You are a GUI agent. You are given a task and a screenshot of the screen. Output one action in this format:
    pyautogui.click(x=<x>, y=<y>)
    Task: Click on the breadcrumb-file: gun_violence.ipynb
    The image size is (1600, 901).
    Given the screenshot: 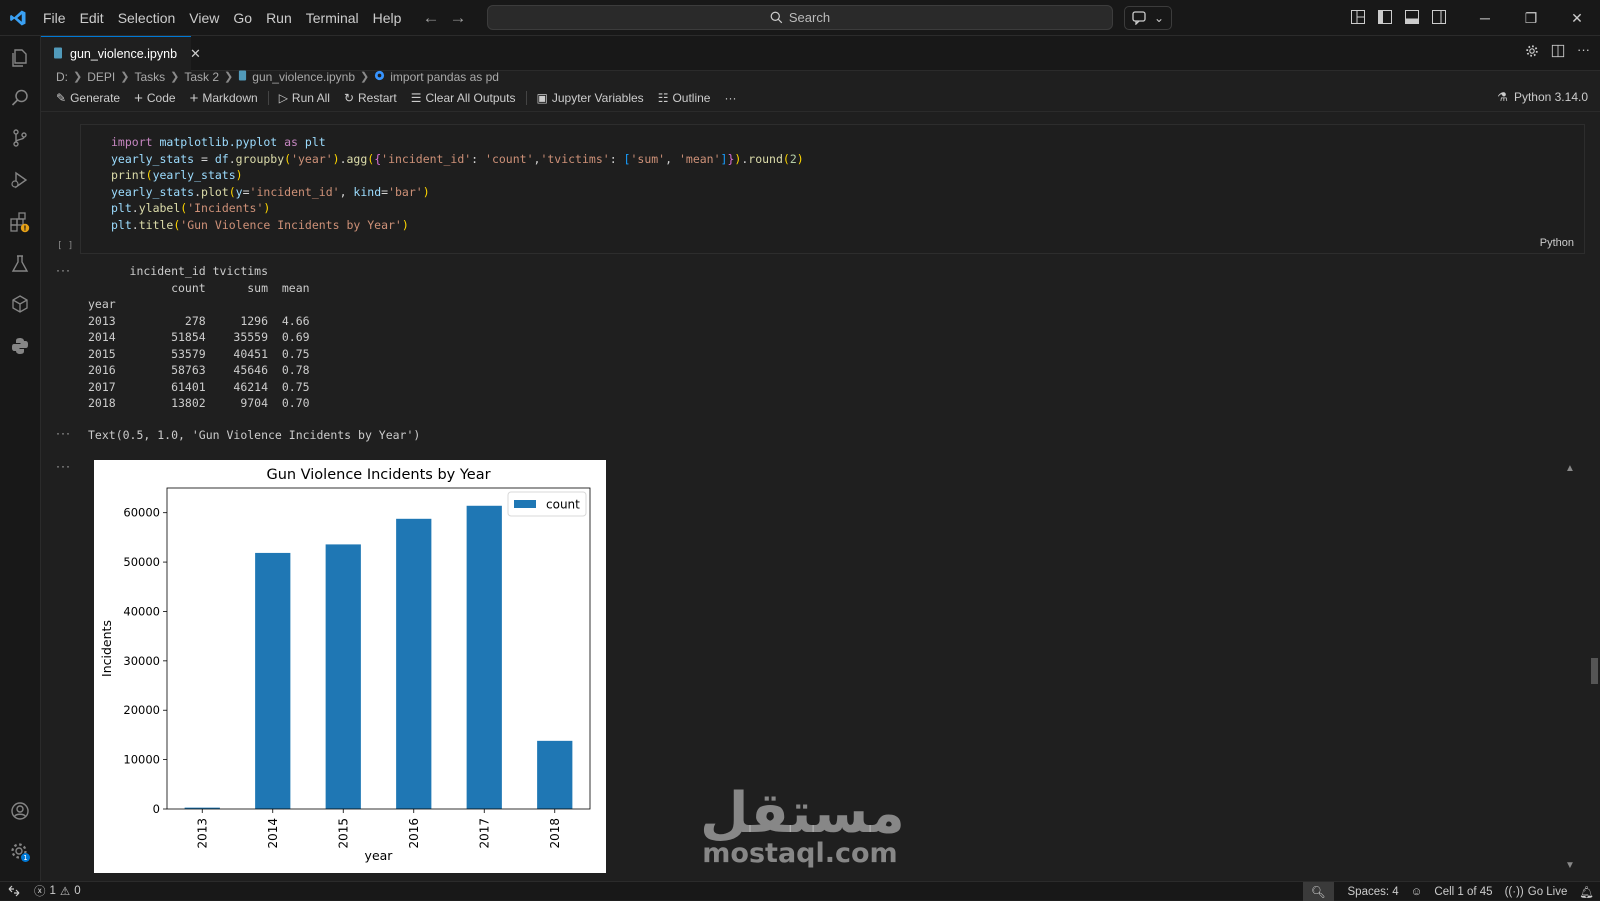 What is the action you would take?
    pyautogui.click(x=303, y=77)
    